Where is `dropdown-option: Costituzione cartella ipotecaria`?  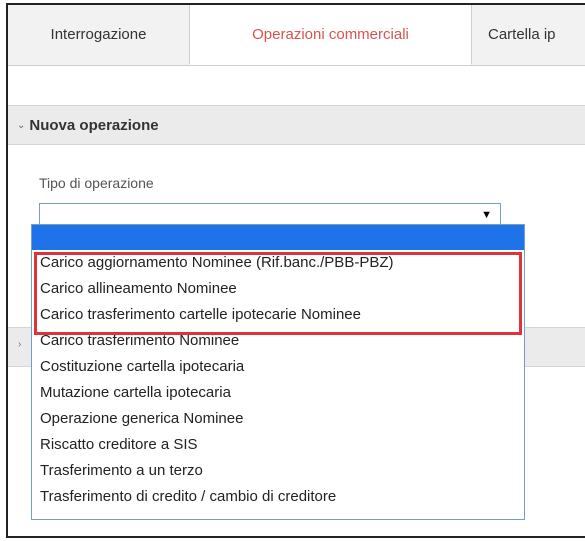
dropdown-option: Costituzione cartella ipotecaria is located at coordinates (278, 367).